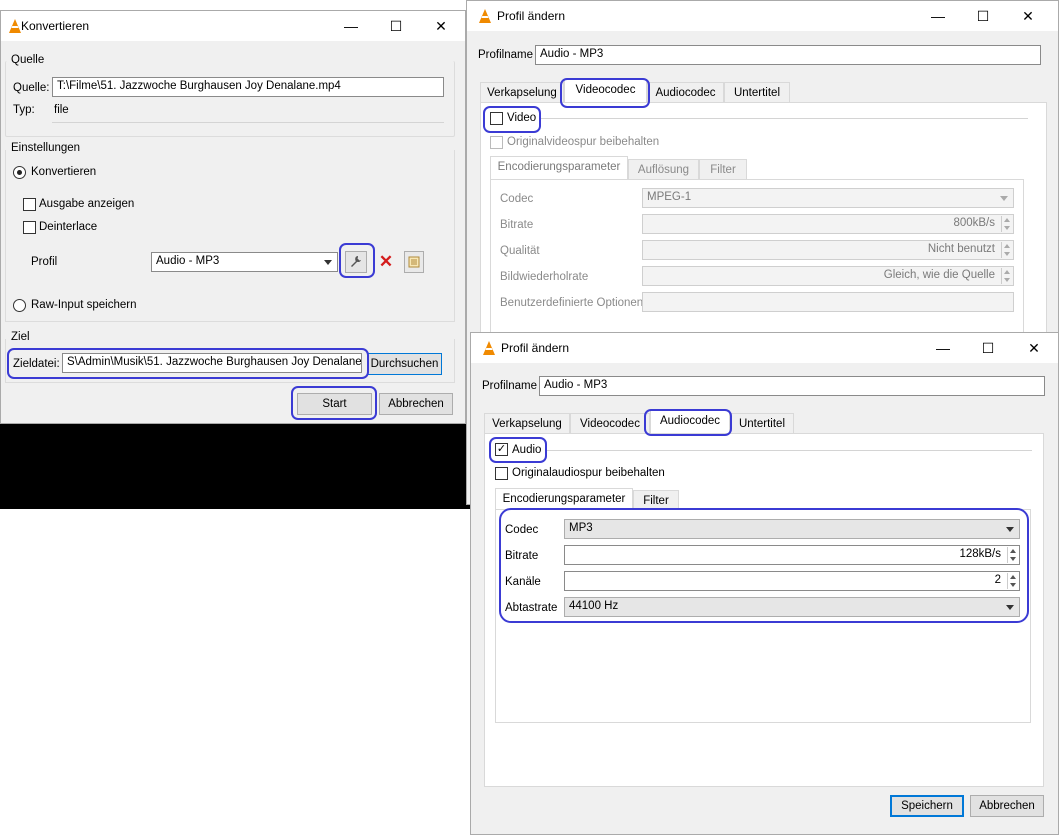 The image size is (1059, 835). I want to click on audio-group-line, so click(789, 450).